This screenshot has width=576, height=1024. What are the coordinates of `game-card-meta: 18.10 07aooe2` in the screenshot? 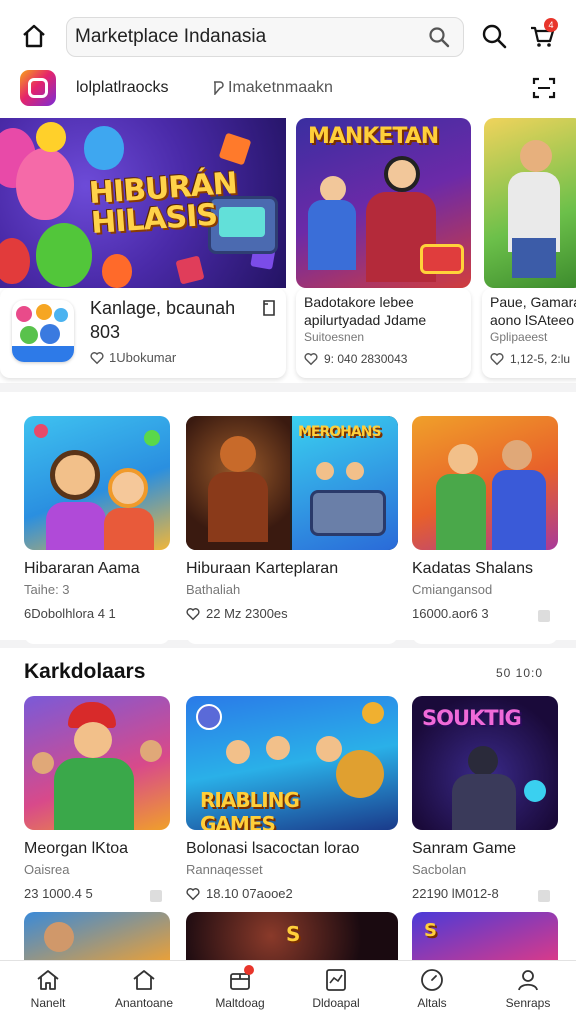 It's located at (292, 893).